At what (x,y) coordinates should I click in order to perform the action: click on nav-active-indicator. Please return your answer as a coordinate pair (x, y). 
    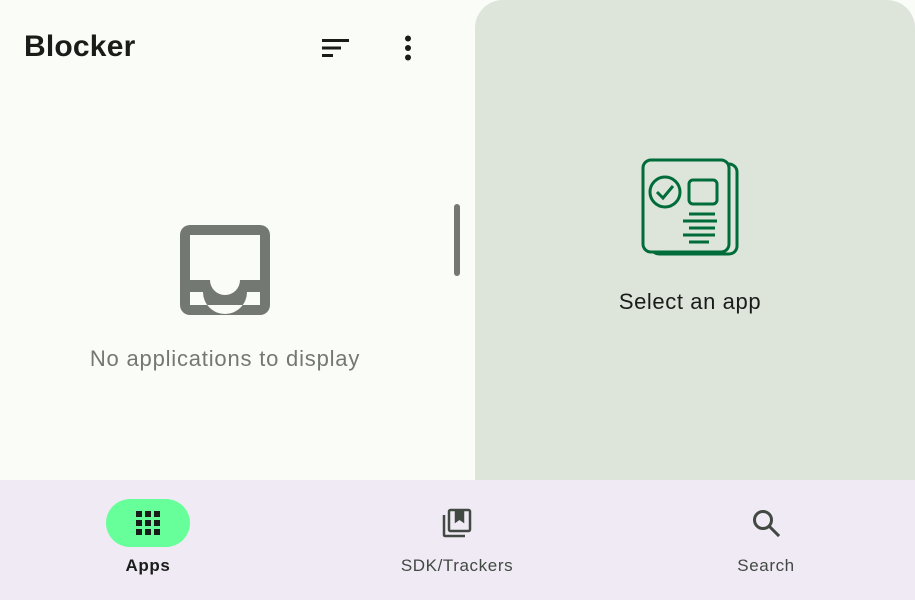
    Looking at the image, I should click on (148, 523).